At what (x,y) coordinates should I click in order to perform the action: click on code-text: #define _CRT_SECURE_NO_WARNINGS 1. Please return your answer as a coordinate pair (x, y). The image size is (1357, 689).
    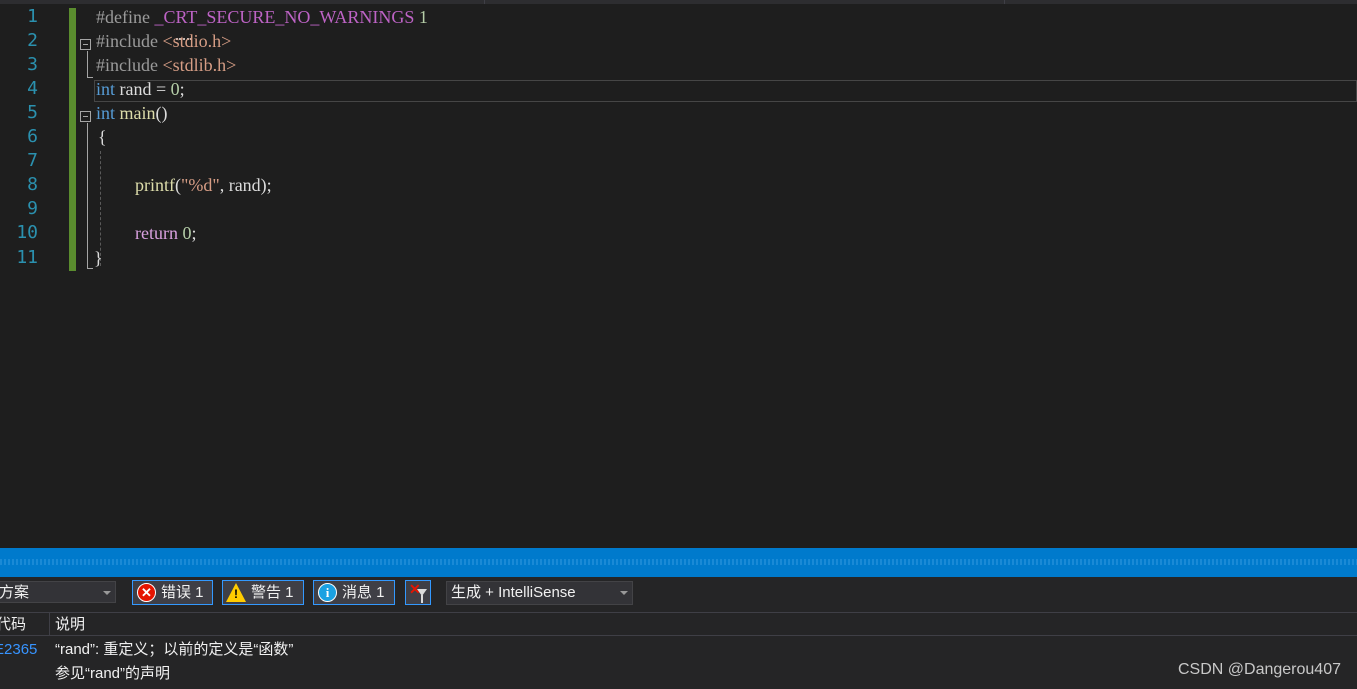
    Looking at the image, I should click on (262, 17).